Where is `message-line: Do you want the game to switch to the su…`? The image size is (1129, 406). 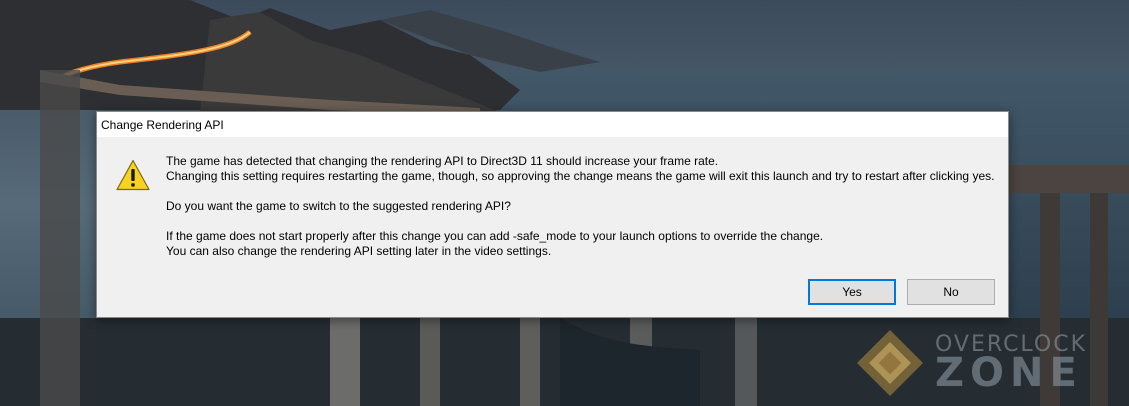 message-line: Do you want the game to switch to the su… is located at coordinates (338, 206).